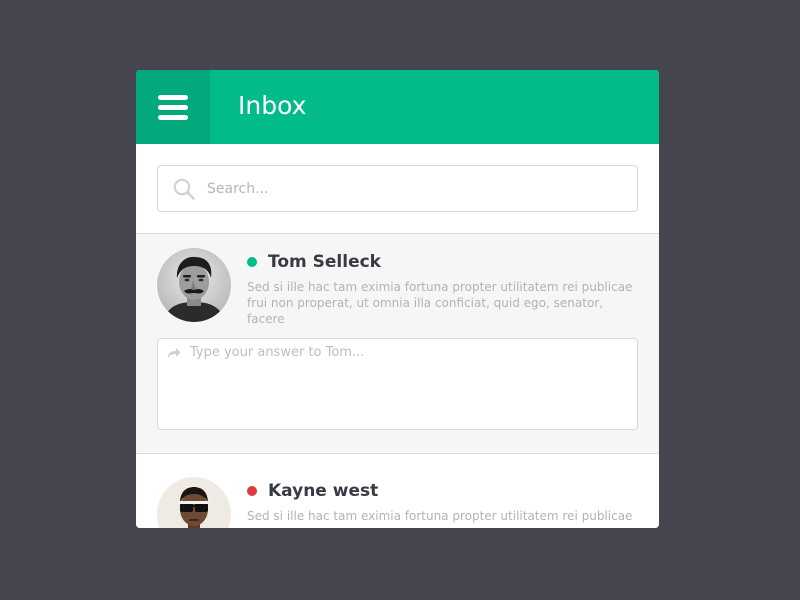 This screenshot has height=600, width=800. Describe the element at coordinates (184, 189) in the screenshot. I see `search-icon` at that location.